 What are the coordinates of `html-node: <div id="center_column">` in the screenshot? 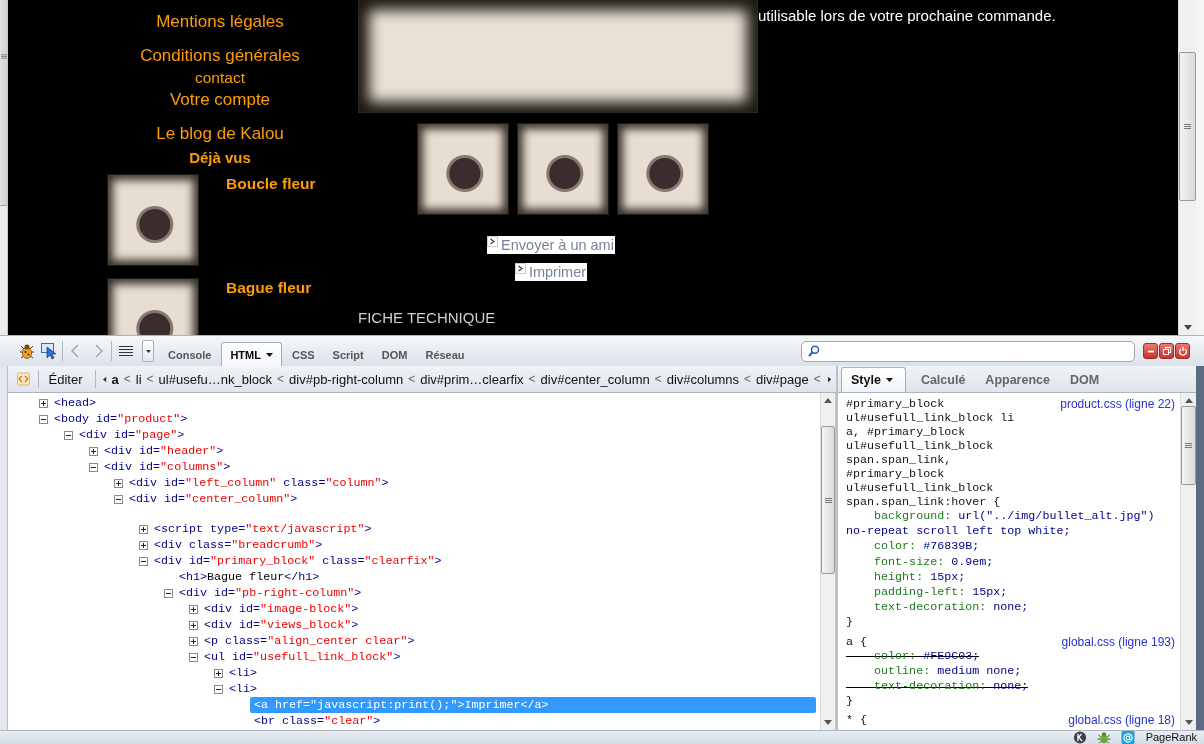 It's located at (213, 499).